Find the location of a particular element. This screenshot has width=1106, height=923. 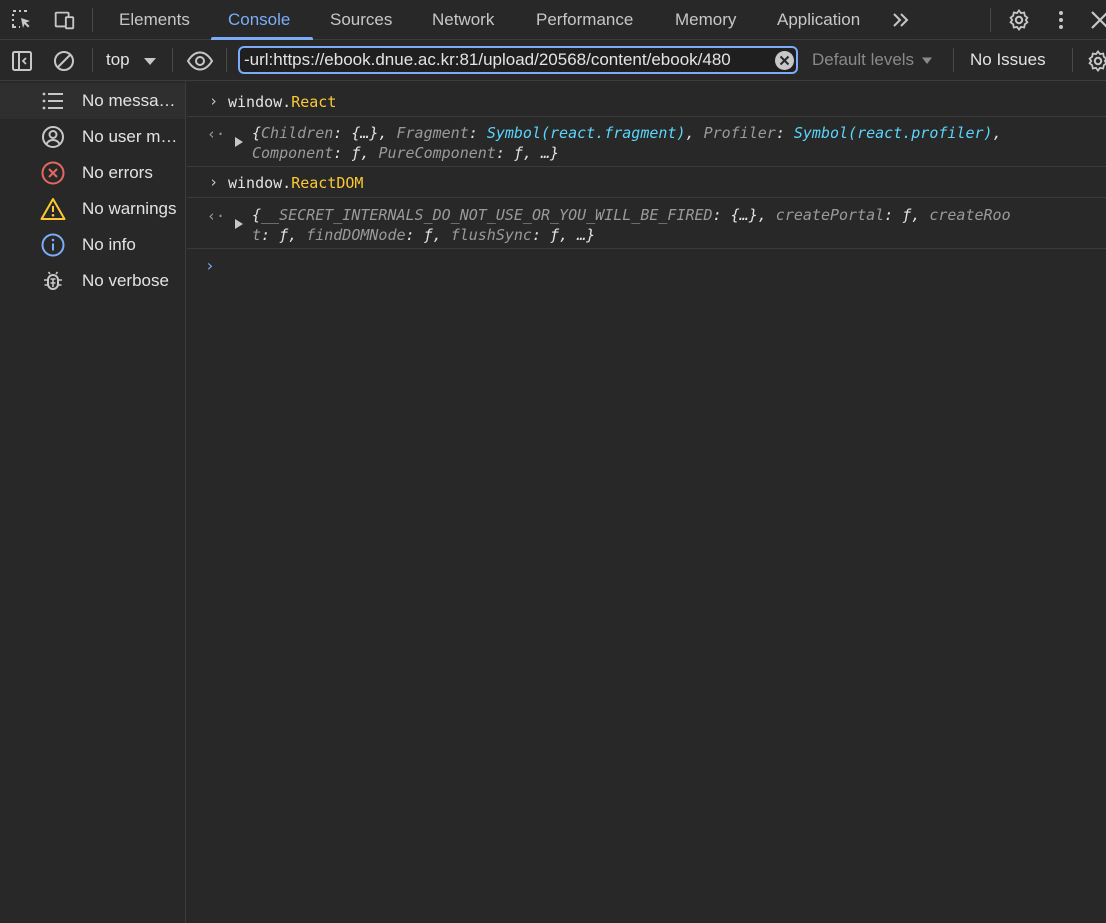

property-key: createRoo is located at coordinates (970, 215).